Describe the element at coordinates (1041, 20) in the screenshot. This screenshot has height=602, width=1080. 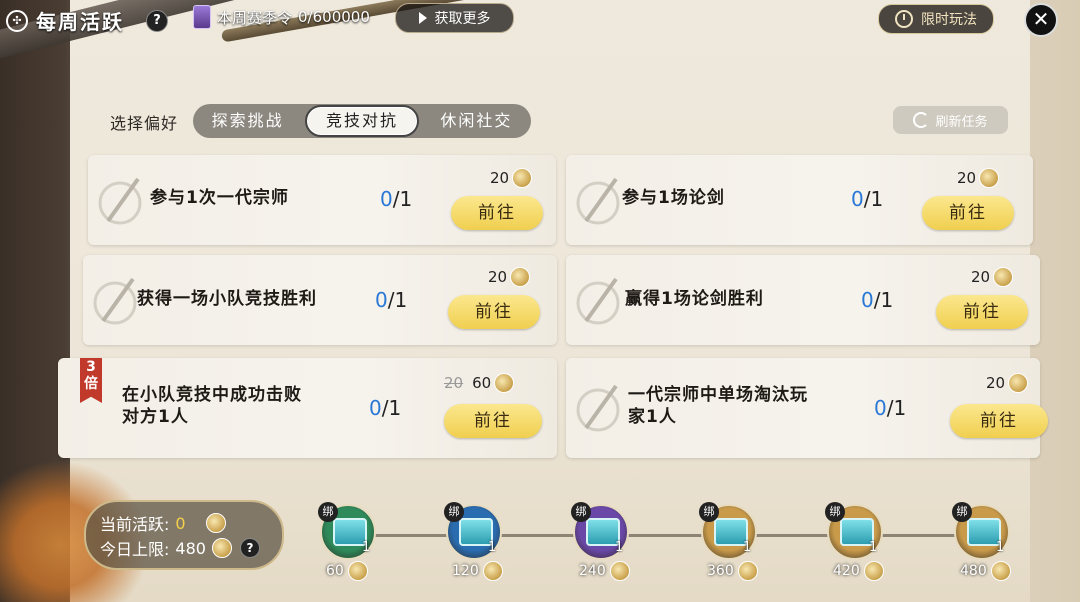
I see `close-button: ✕` at that location.